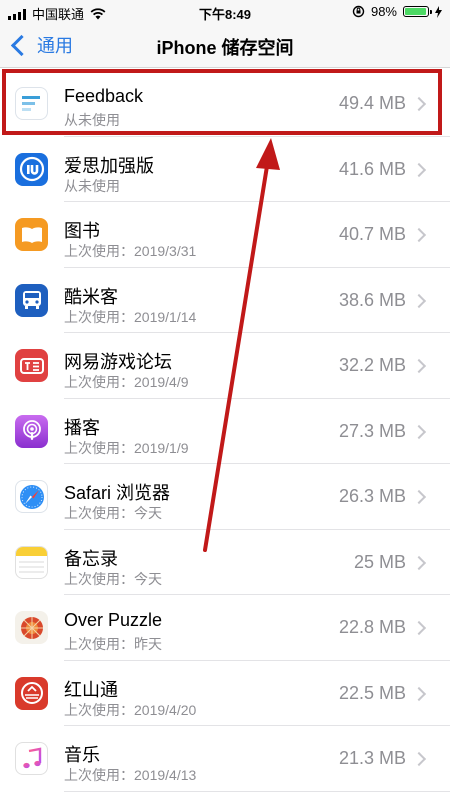 This screenshot has width=450, height=800. I want to click on app-name: Over Puzzle, so click(113, 620).